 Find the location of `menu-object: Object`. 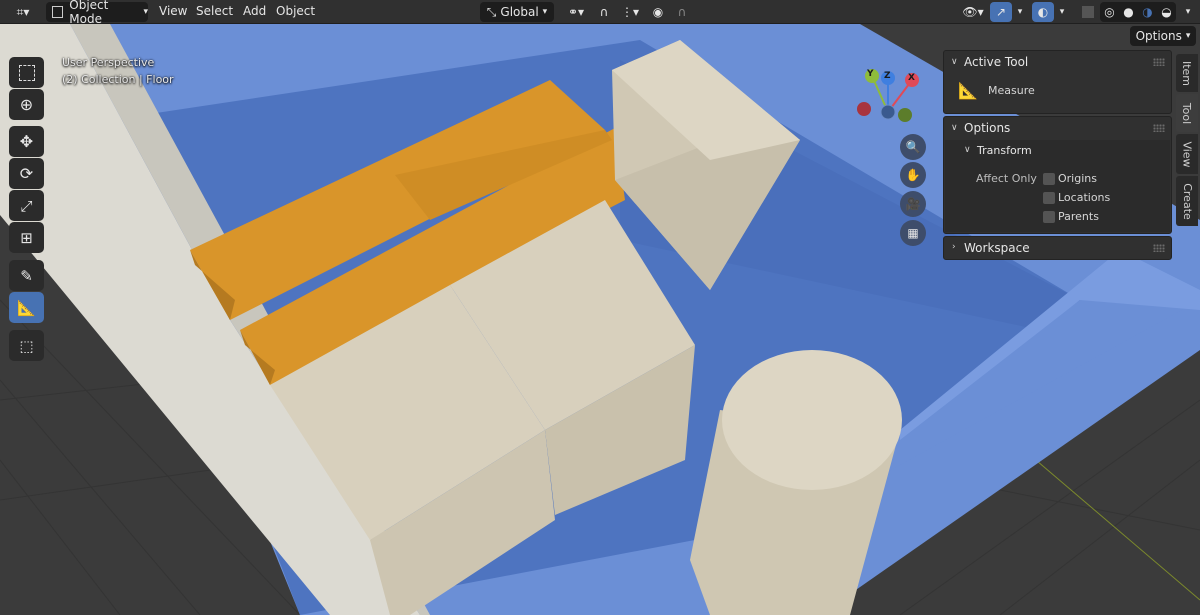

menu-object: Object is located at coordinates (295, 11).